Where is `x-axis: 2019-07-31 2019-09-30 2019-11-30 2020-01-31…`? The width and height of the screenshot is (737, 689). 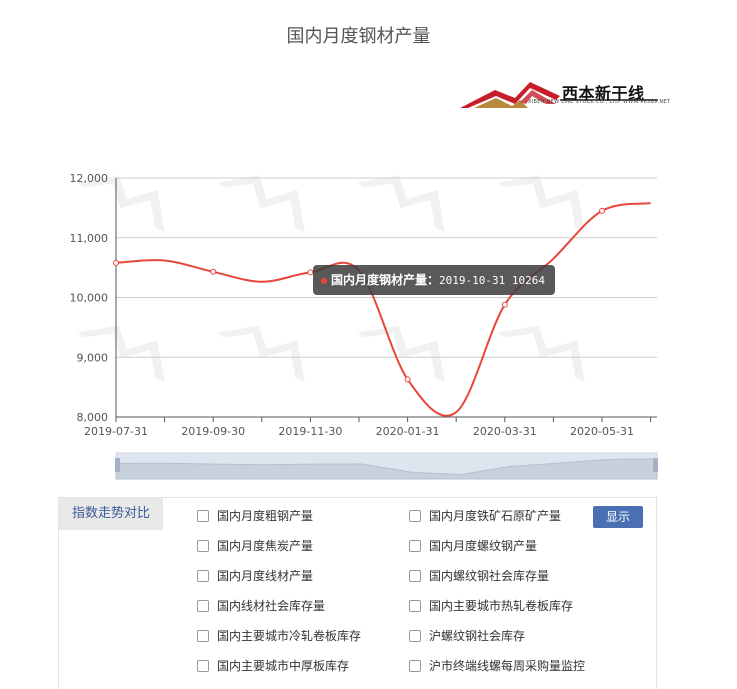
x-axis: 2019-07-31 2019-09-30 2019-11-30 2020-01-31… is located at coordinates (368, 427).